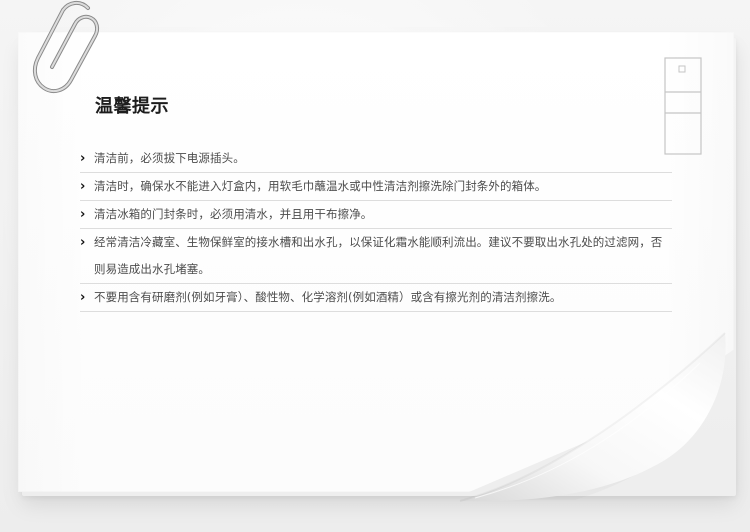 This screenshot has height=532, width=750. What do you see at coordinates (320, 186) in the screenshot?
I see `tip-text: 清洁时，确保水不能进入灯盒内，用软毛巾蘸温水或中性清洁剂擦洗除门封条外的箱体。` at bounding box center [320, 186].